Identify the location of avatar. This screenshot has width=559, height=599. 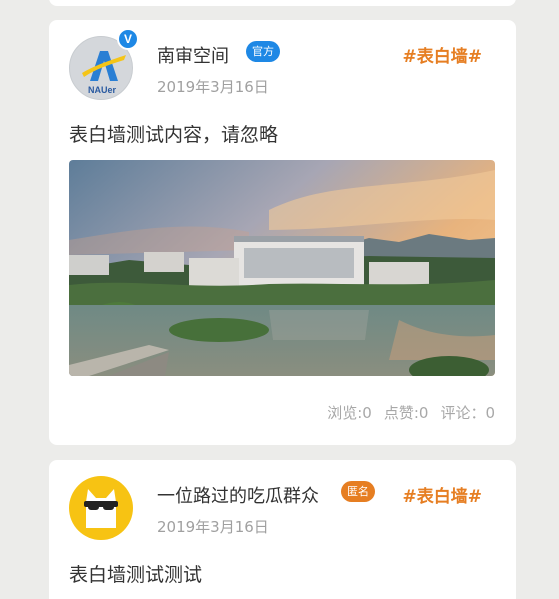
(101, 508).